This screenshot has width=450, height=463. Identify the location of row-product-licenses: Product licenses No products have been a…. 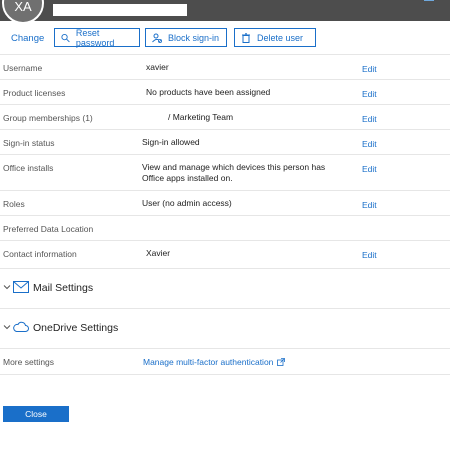
(225, 92).